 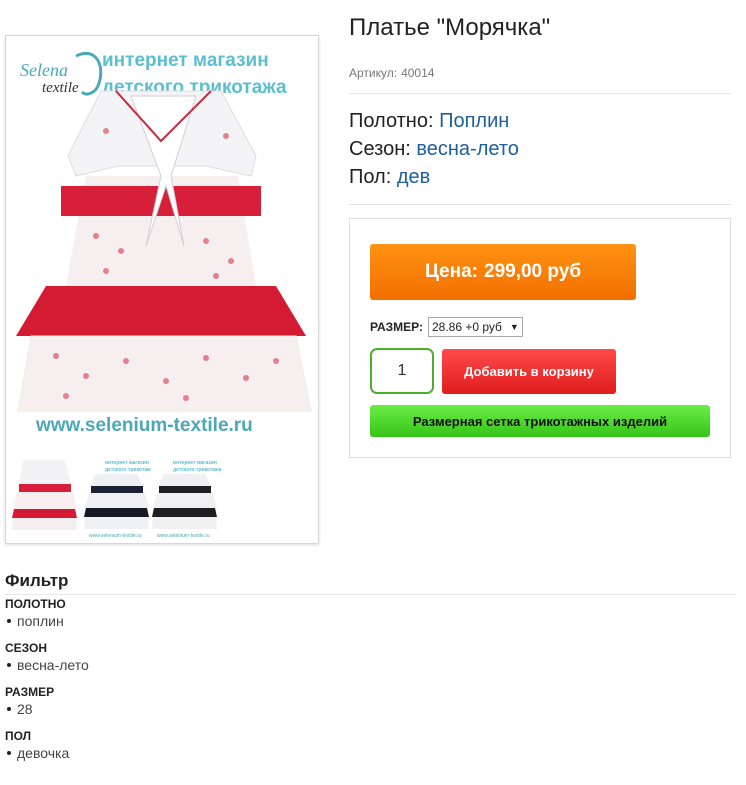 I want to click on quantity-input: 1, so click(x=402, y=371).